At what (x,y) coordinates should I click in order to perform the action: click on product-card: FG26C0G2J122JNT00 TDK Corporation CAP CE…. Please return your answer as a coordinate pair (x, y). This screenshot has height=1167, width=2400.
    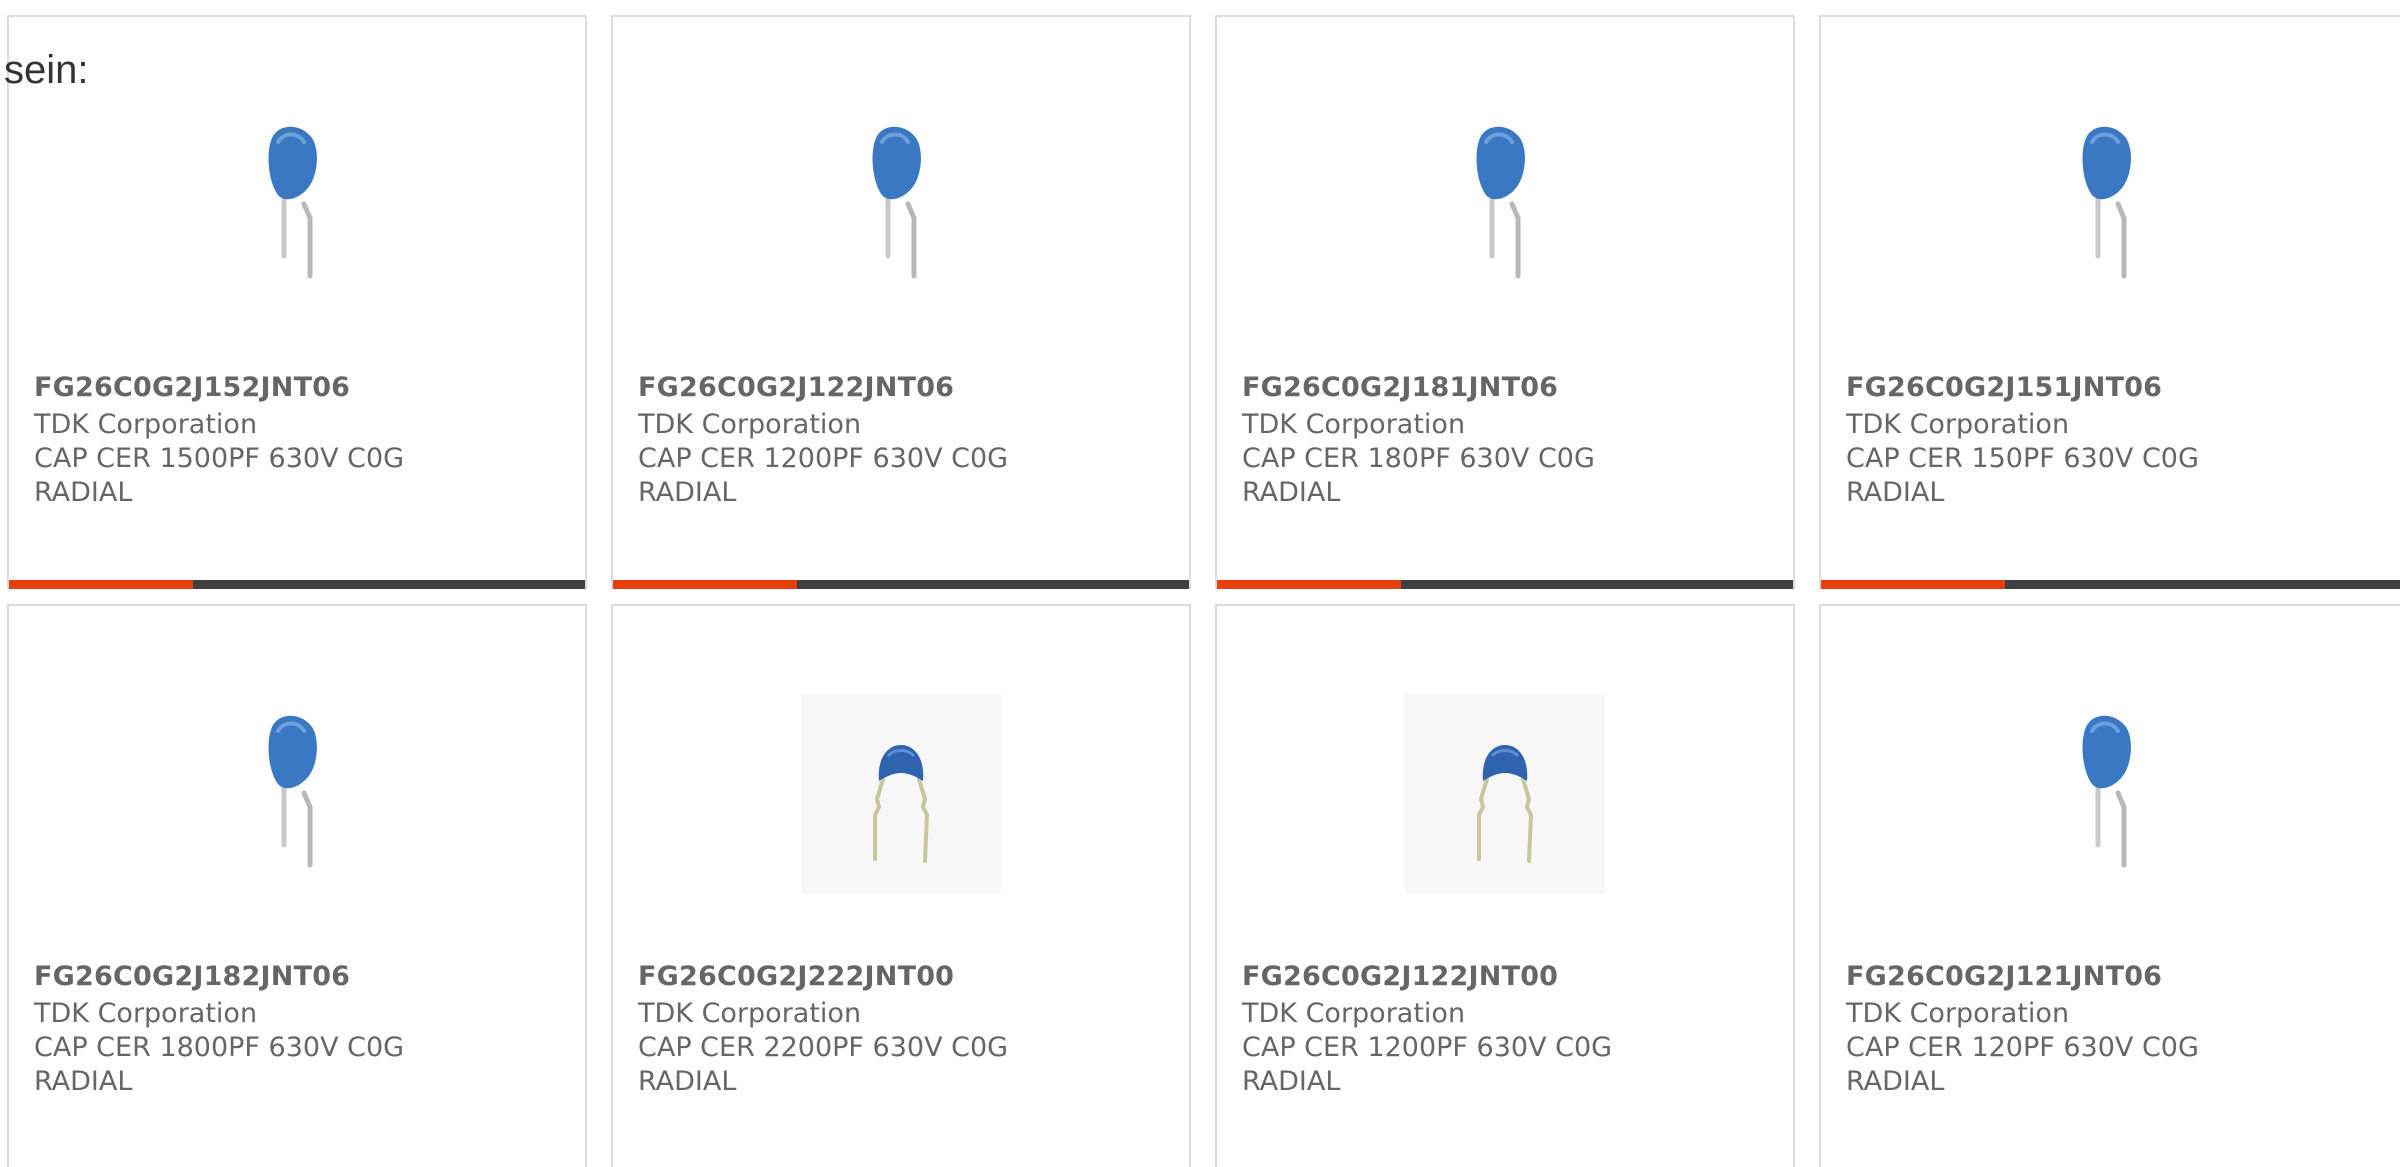
    Looking at the image, I should click on (1505, 885).